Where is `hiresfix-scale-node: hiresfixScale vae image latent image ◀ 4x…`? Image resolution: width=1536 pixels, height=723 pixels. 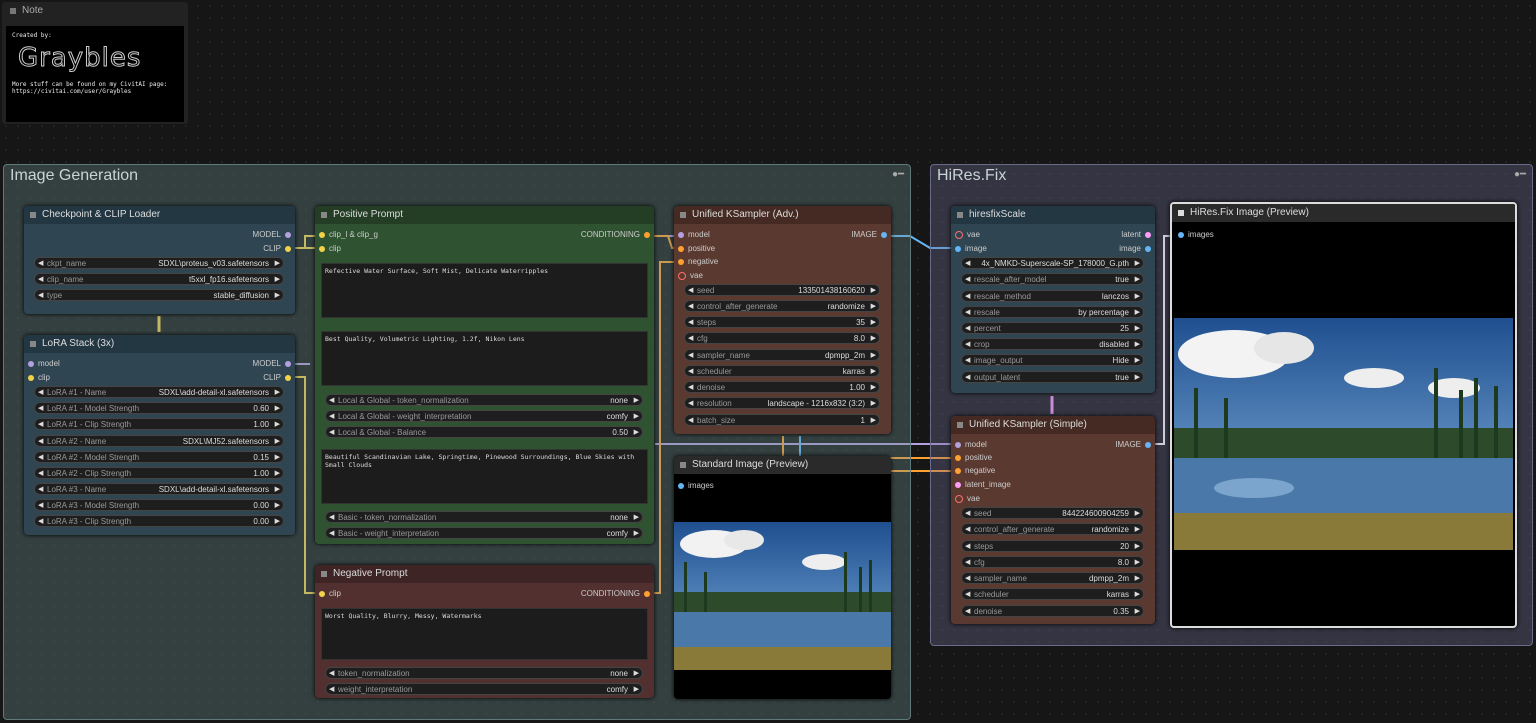 hiresfix-scale-node: hiresfixScale vae image latent image ◀ 4x… is located at coordinates (1053, 299).